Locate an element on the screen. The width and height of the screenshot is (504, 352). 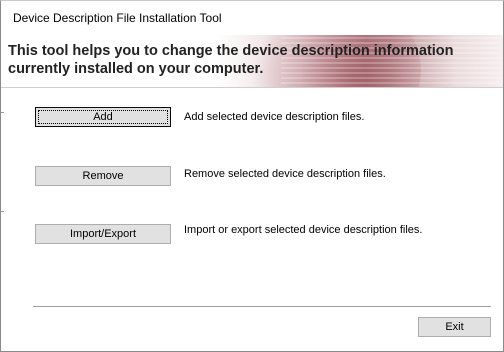
remove-button-label: Remove is located at coordinates (103, 176).